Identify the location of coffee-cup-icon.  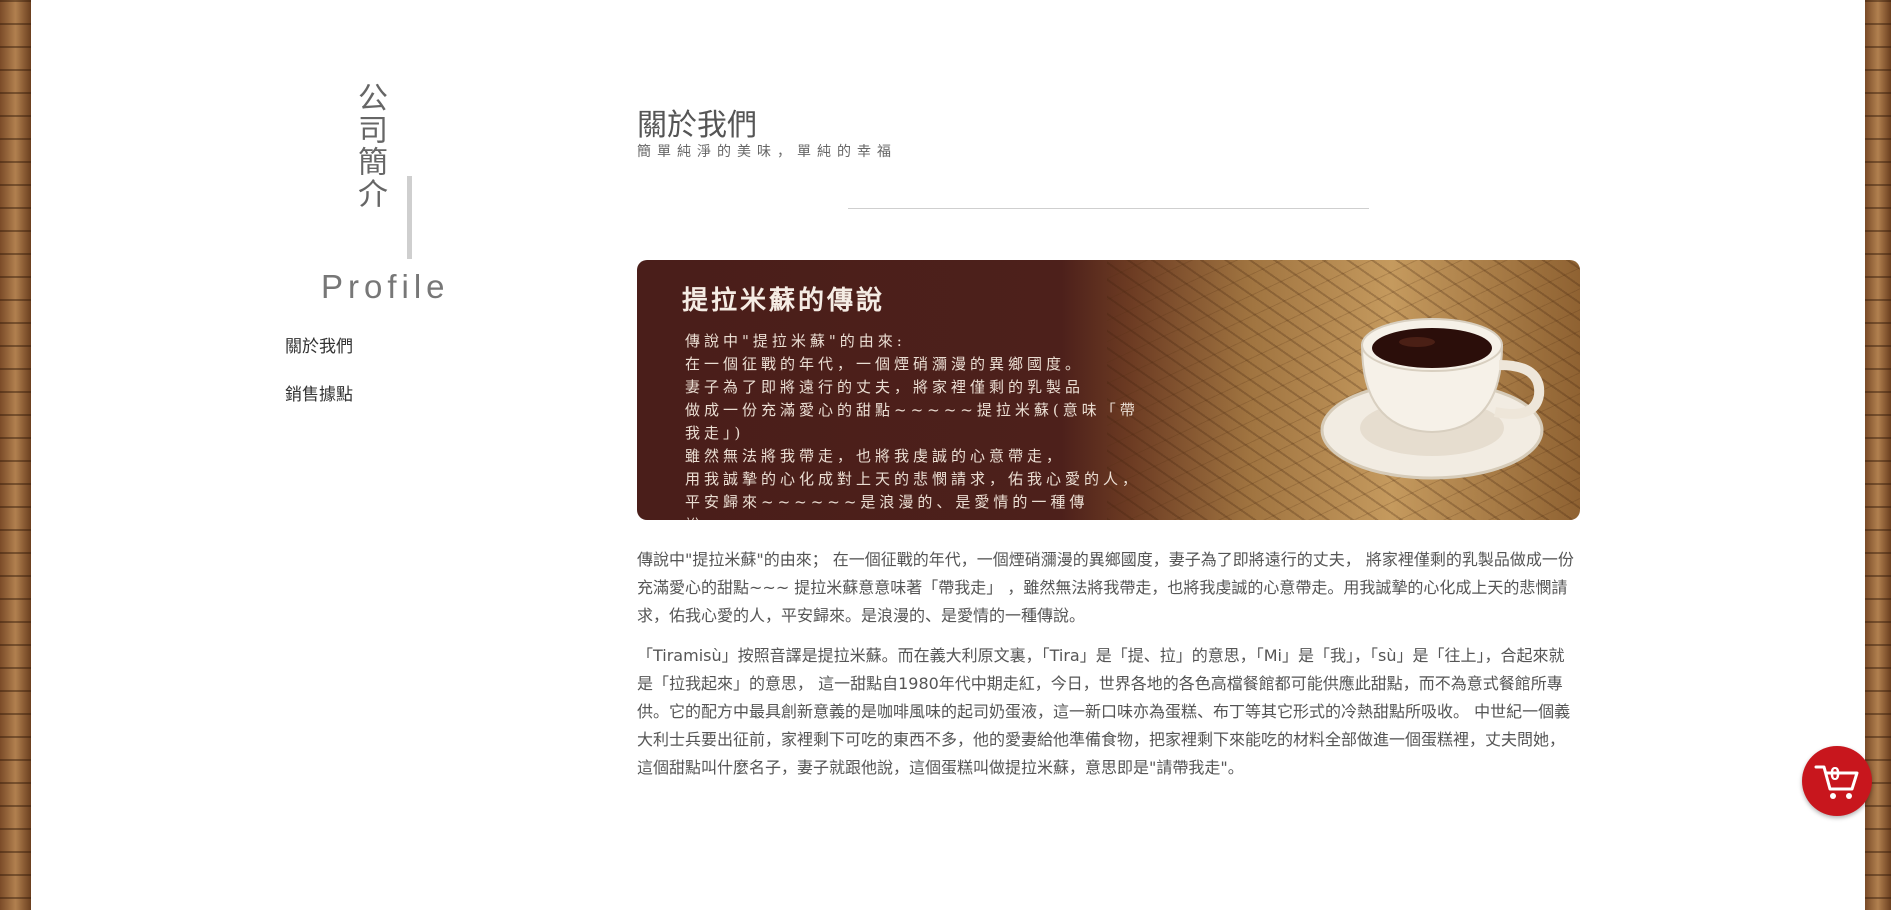
(1432, 399).